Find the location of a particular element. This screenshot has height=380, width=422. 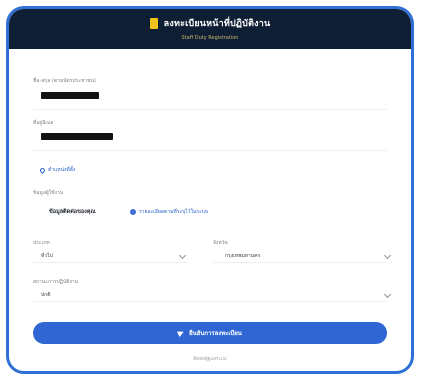

location-link: ตำแหน่งที่ตั้ง is located at coordinates (56, 170).